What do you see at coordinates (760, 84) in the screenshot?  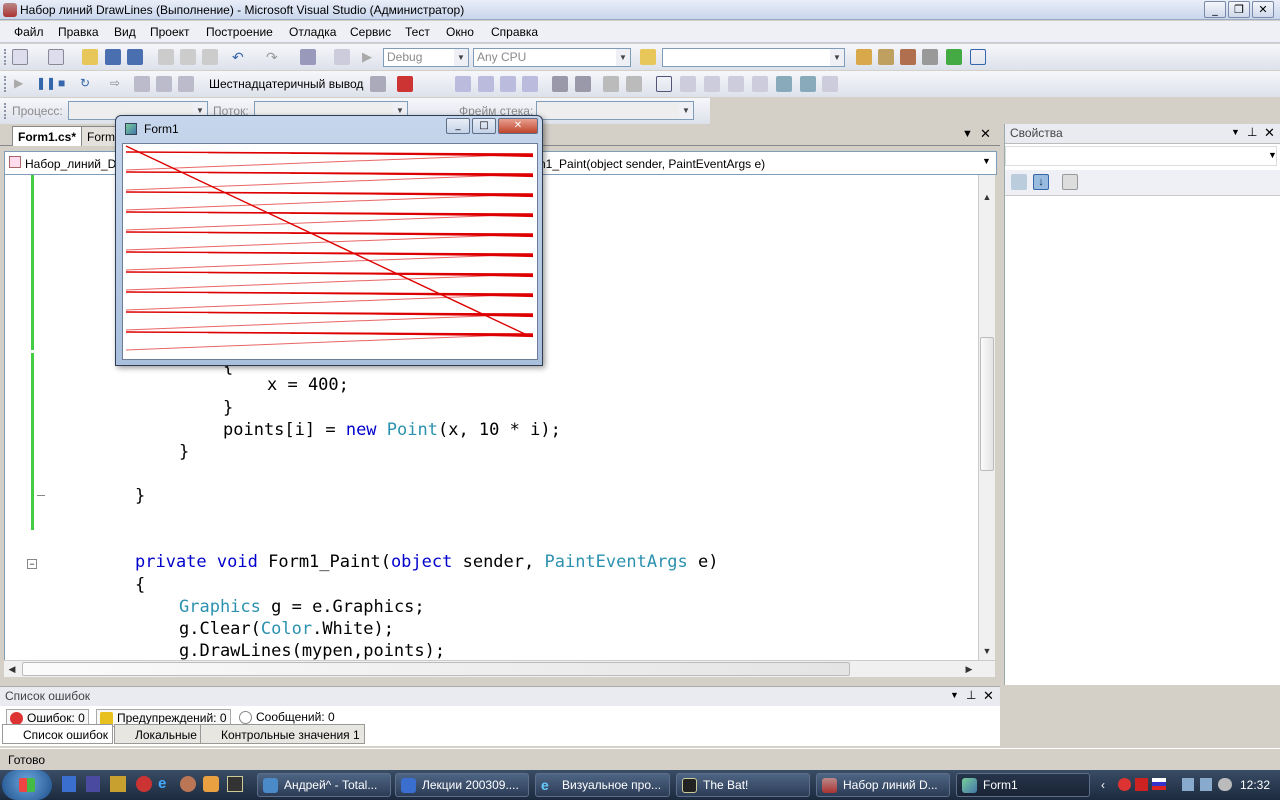 I see `bookmark-file-icon` at bounding box center [760, 84].